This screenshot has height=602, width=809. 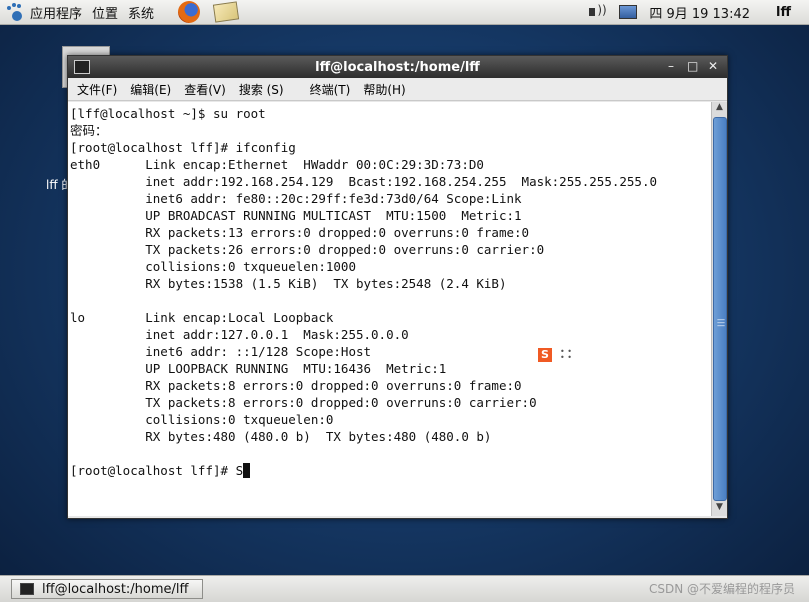 I want to click on menu-bar: 文件(F) 编辑(E) 查看(V) 搜索 (S) 终端(T) 帮助(H), so click(x=397, y=89).